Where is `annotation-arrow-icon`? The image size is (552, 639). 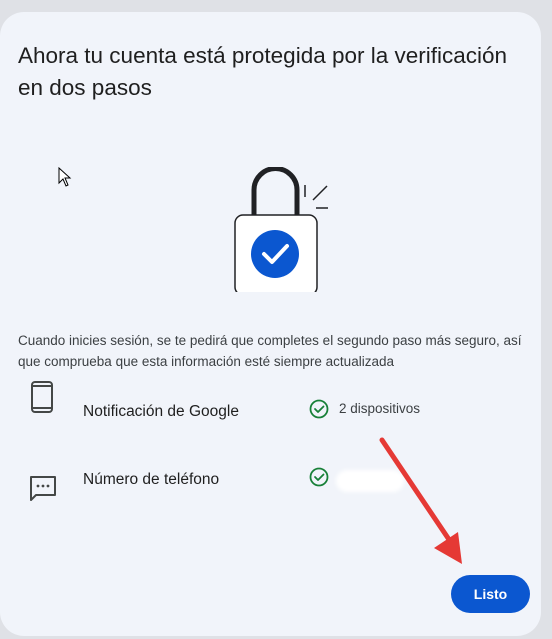 annotation-arrow-icon is located at coordinates (420, 500).